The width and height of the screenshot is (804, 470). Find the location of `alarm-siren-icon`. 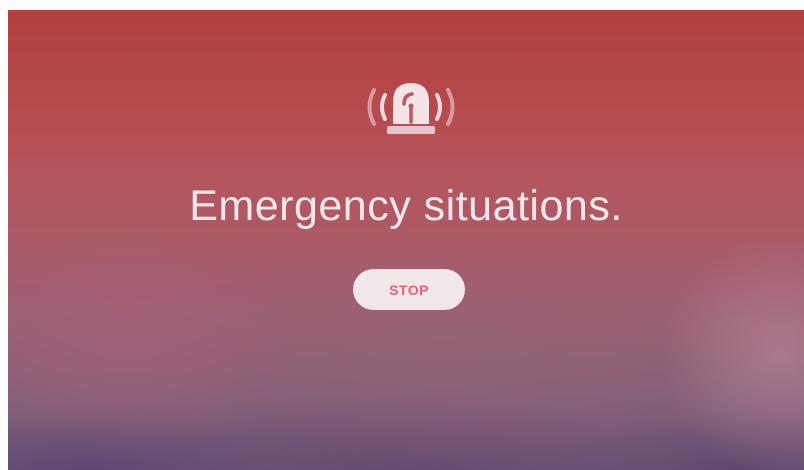

alarm-siren-icon is located at coordinates (411, 108).